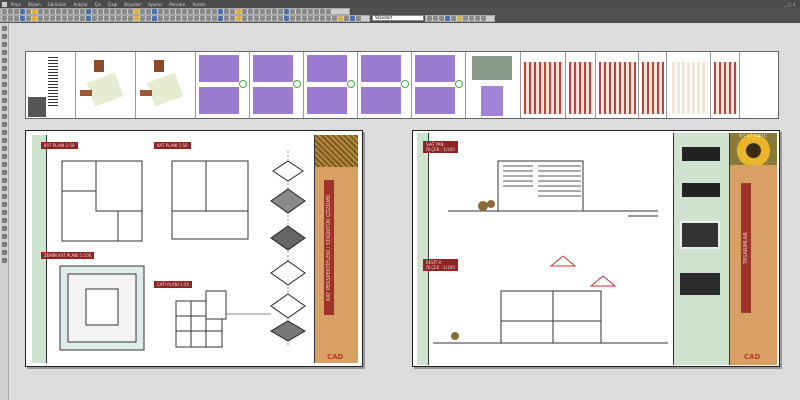 This screenshot has width=800, height=400. I want to click on menu-boyutlar: Boyutlar, so click(132, 4).